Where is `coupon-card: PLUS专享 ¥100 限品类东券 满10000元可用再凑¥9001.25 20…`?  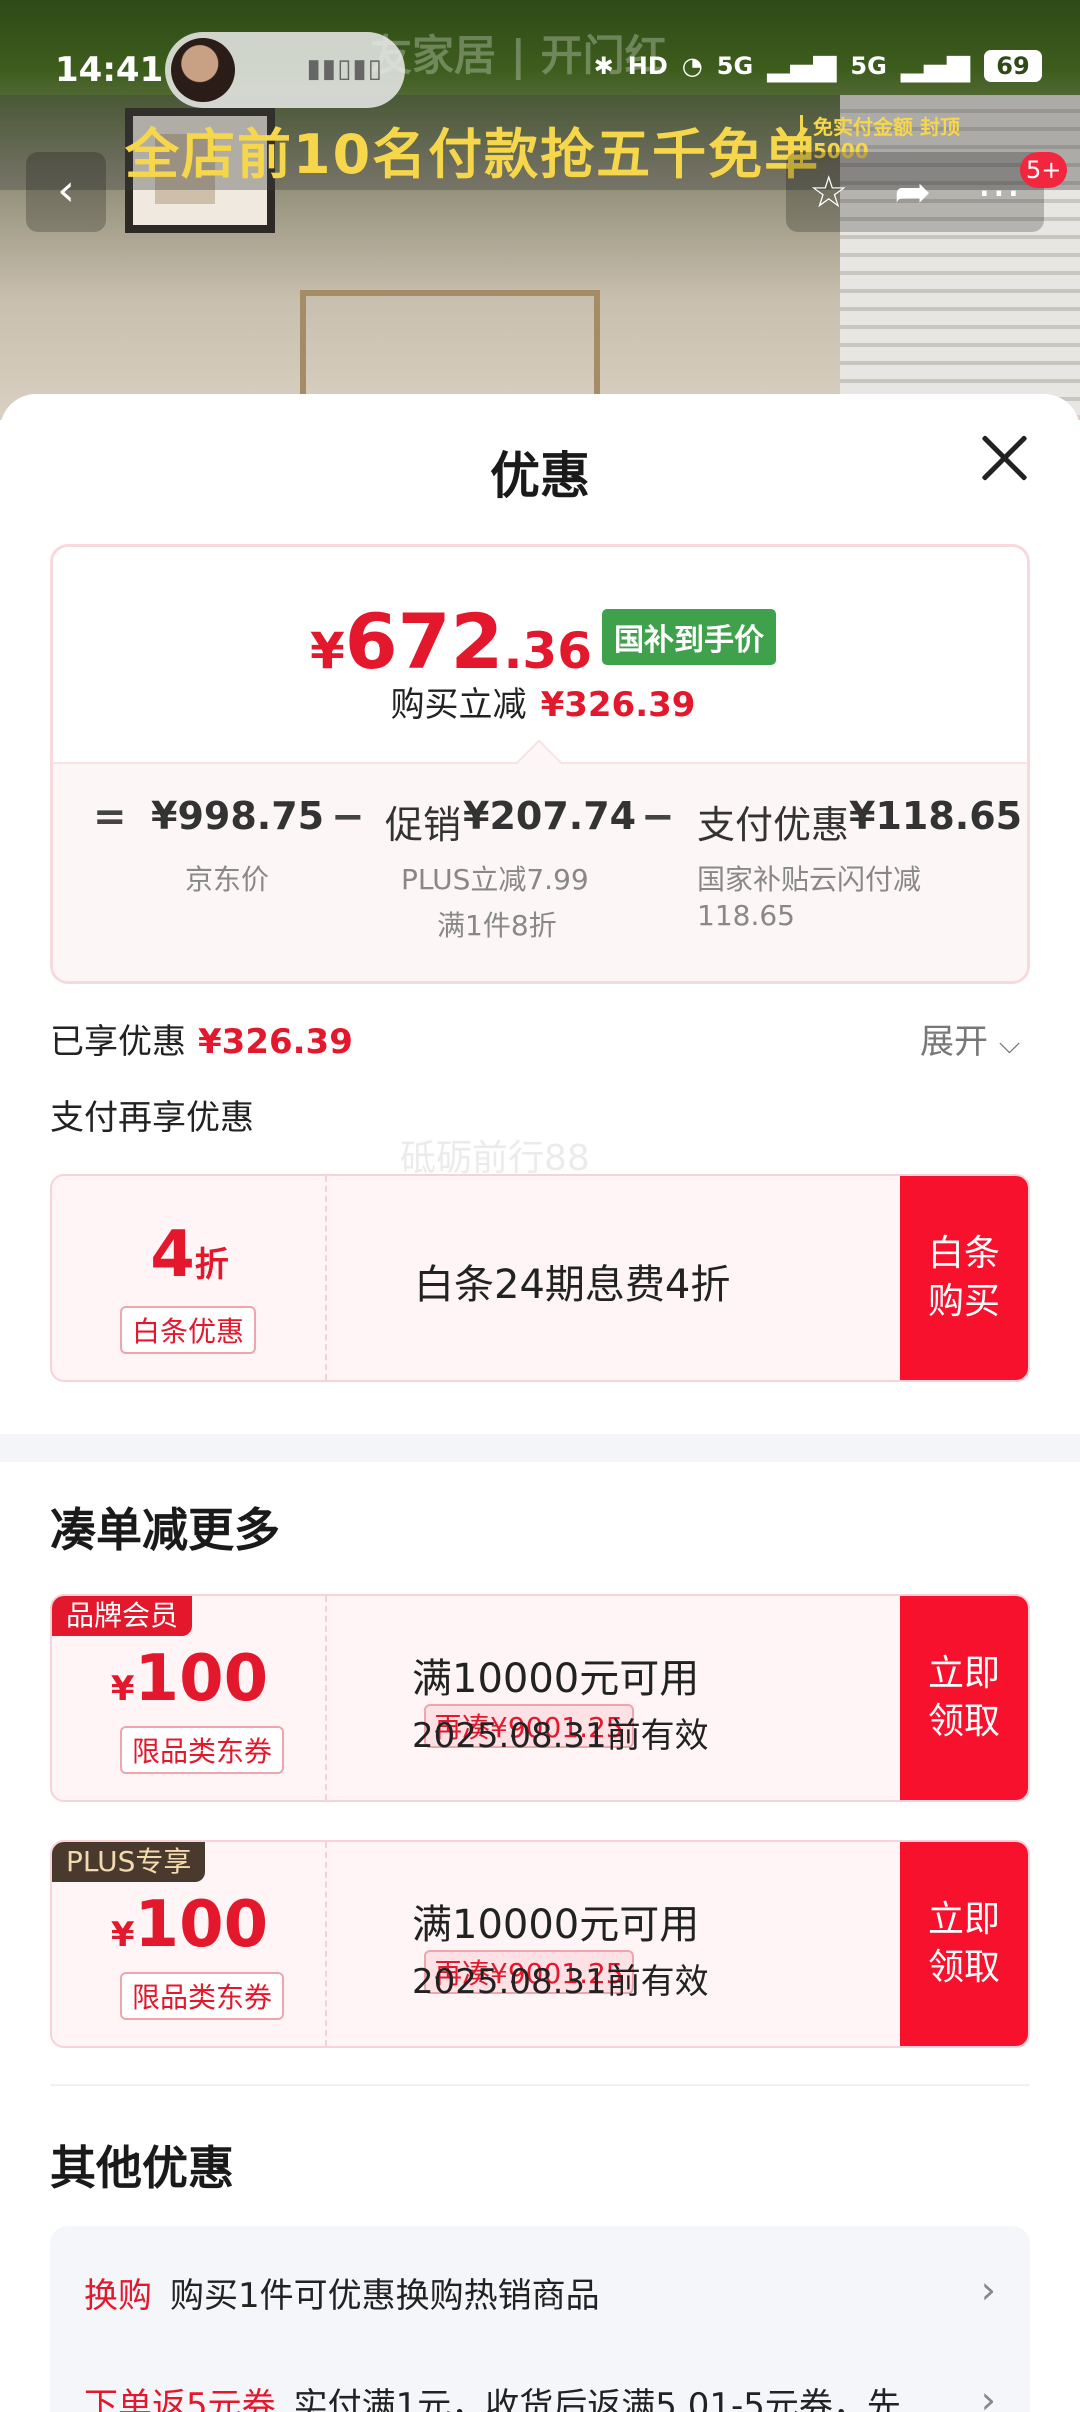 coupon-card: PLUS专享 ¥100 限品类东券 满10000元可用再凑¥9001.25 20… is located at coordinates (540, 1944).